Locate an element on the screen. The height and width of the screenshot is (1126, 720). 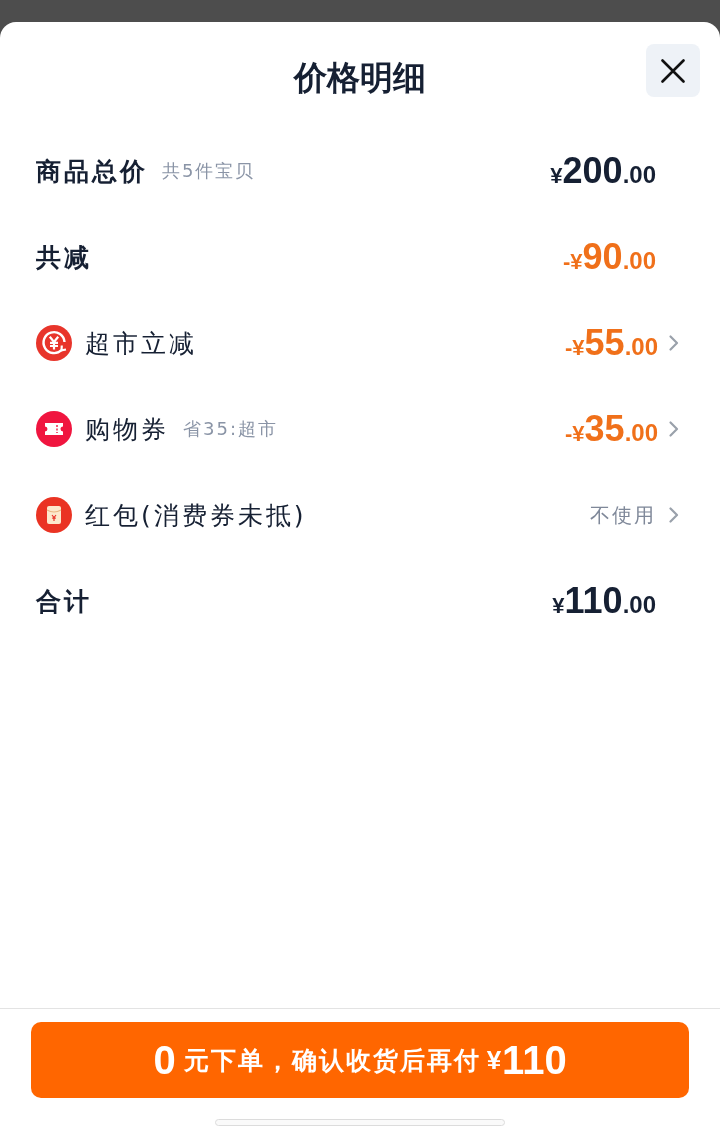
row-label: 红包(消费券未抵) is located at coordinates (196, 515).